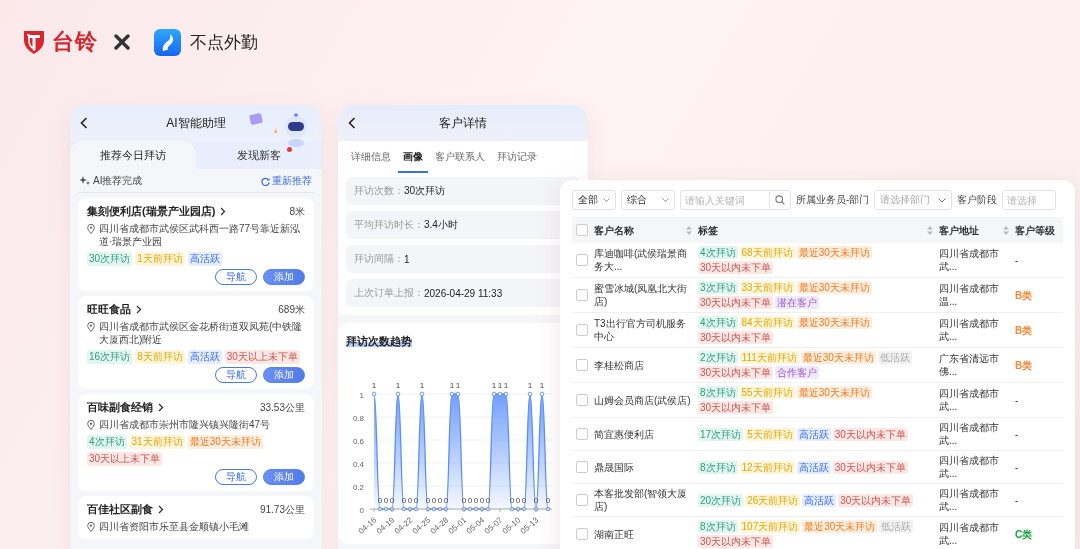  What do you see at coordinates (389, 225) in the screenshot?
I see `field-label: 平均拜访时长：` at bounding box center [389, 225].